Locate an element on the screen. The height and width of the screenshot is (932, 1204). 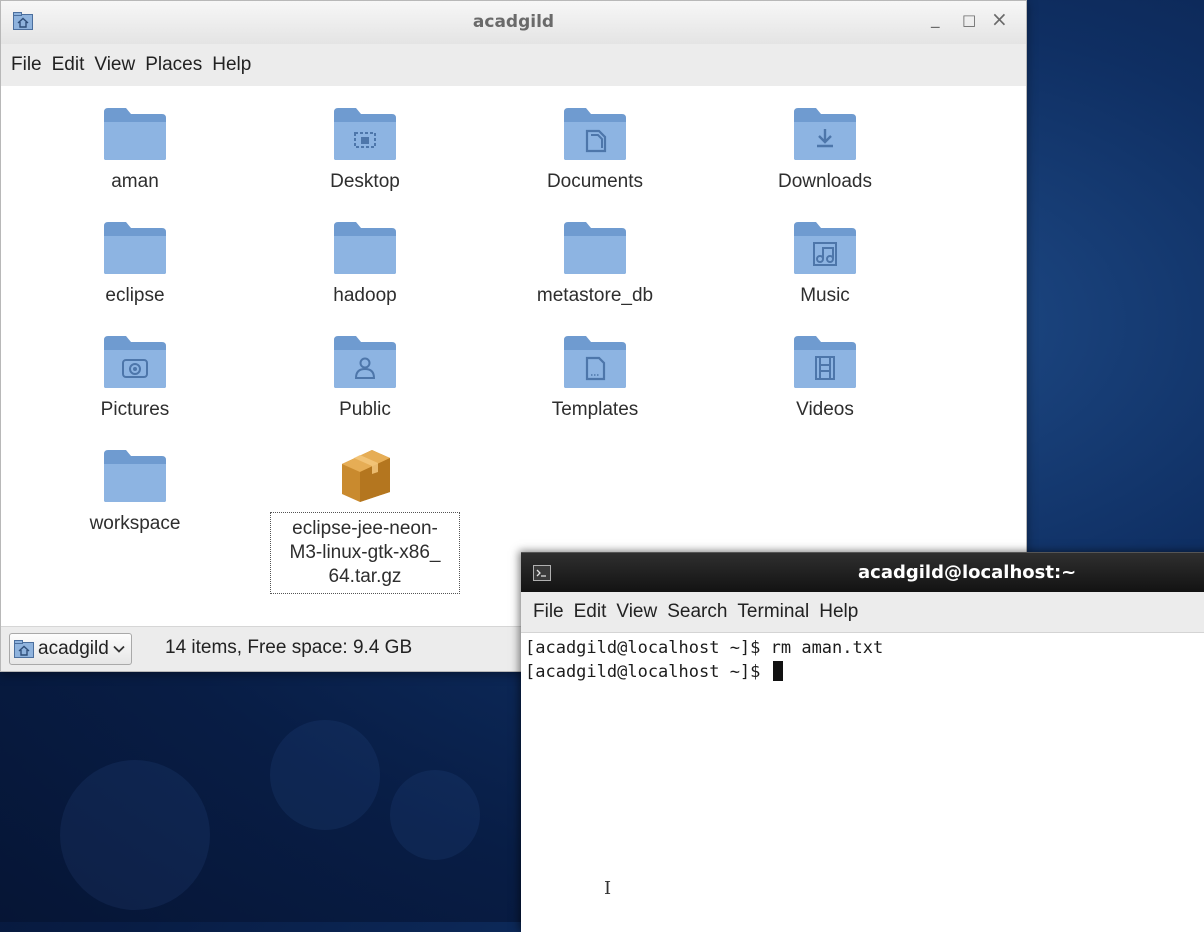
label-line: M3-linux-gtk-x86_ is located at coordinates (365, 552).